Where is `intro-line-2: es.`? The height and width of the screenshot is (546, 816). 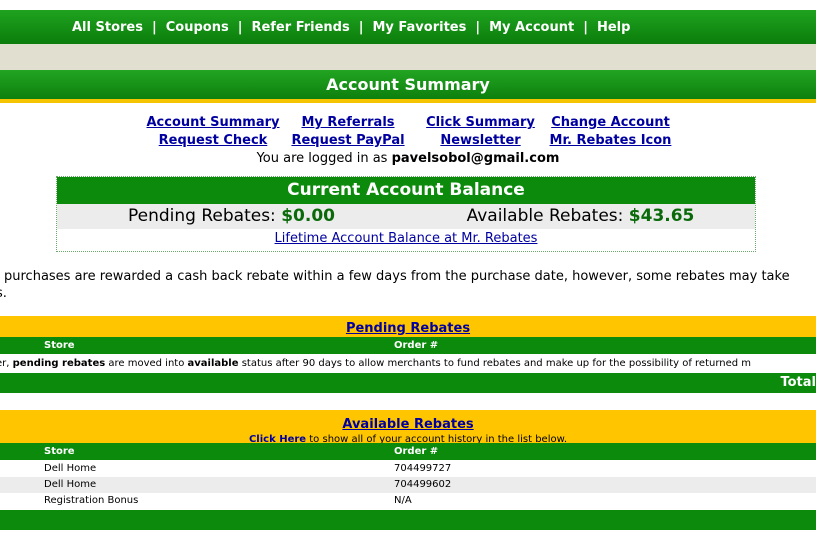
intro-line-2: es. is located at coordinates (3, 293).